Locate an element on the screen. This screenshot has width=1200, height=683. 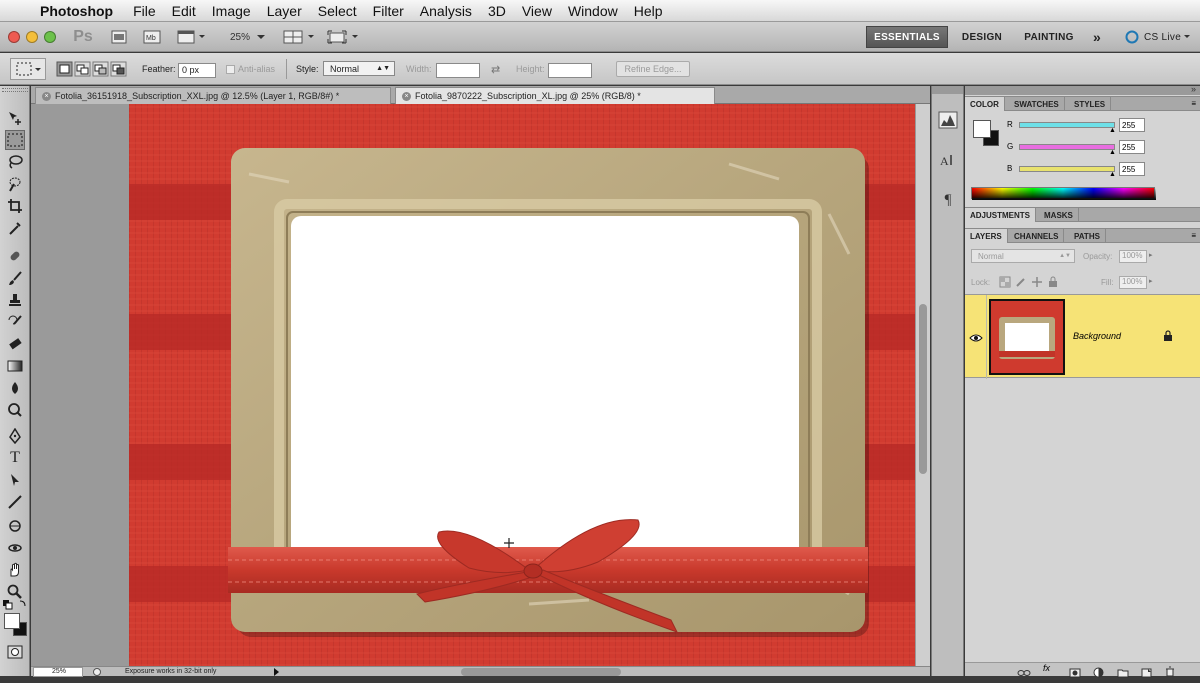
tab-styles: STYLES is located at coordinates (1090, 104).